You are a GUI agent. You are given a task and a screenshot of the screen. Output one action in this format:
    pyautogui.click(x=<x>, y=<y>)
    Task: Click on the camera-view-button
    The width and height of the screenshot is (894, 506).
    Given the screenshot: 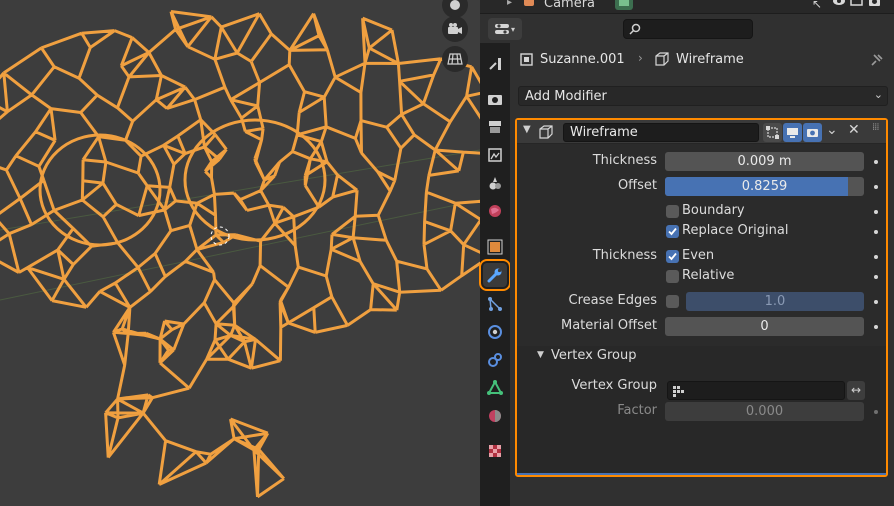 What is the action you would take?
    pyautogui.click(x=455, y=29)
    